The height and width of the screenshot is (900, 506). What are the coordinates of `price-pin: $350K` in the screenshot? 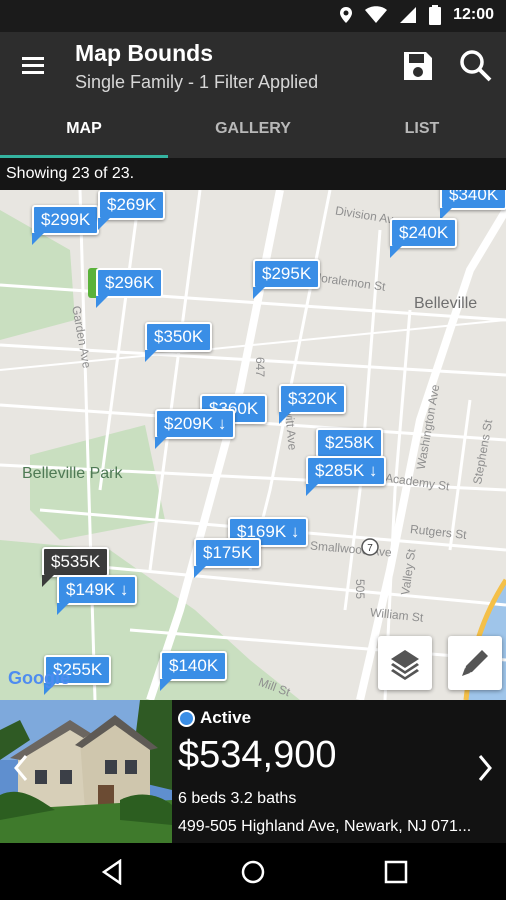 It's located at (179, 342).